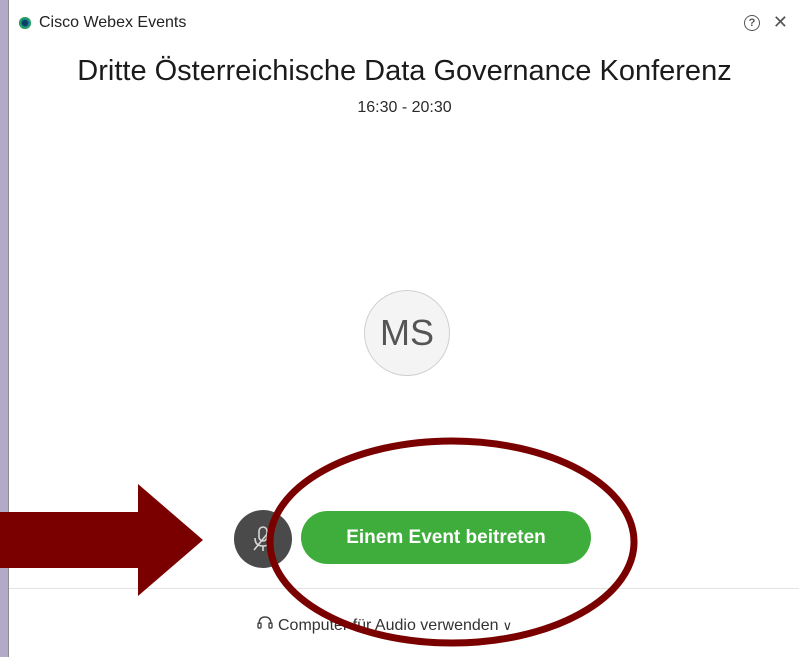  I want to click on arrow-shape, so click(101, 540).